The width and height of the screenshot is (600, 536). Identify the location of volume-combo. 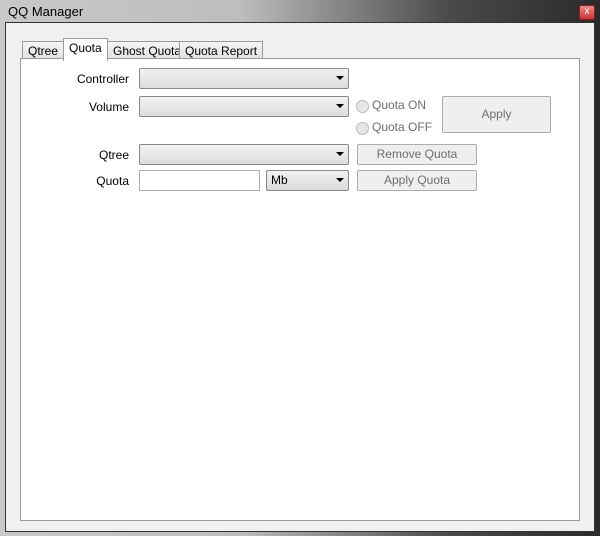
(244, 106).